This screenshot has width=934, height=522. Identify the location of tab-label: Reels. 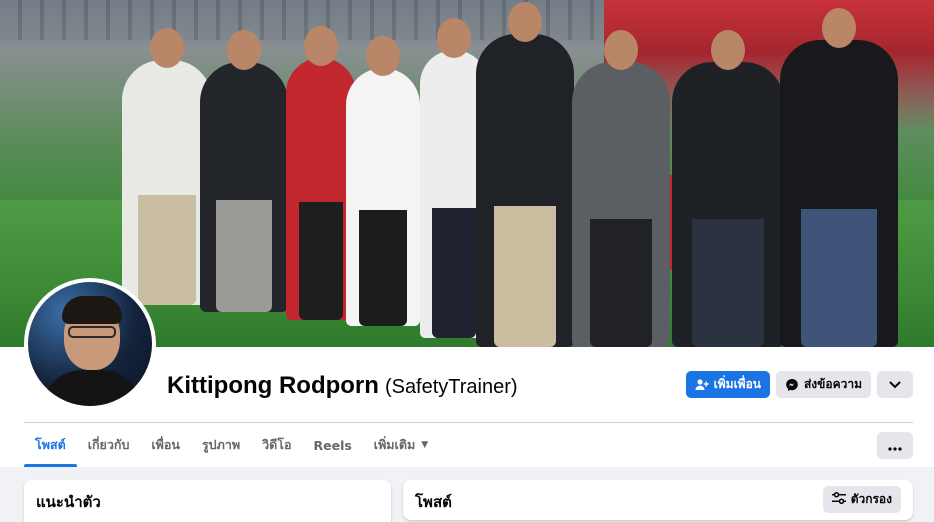
(332, 445).